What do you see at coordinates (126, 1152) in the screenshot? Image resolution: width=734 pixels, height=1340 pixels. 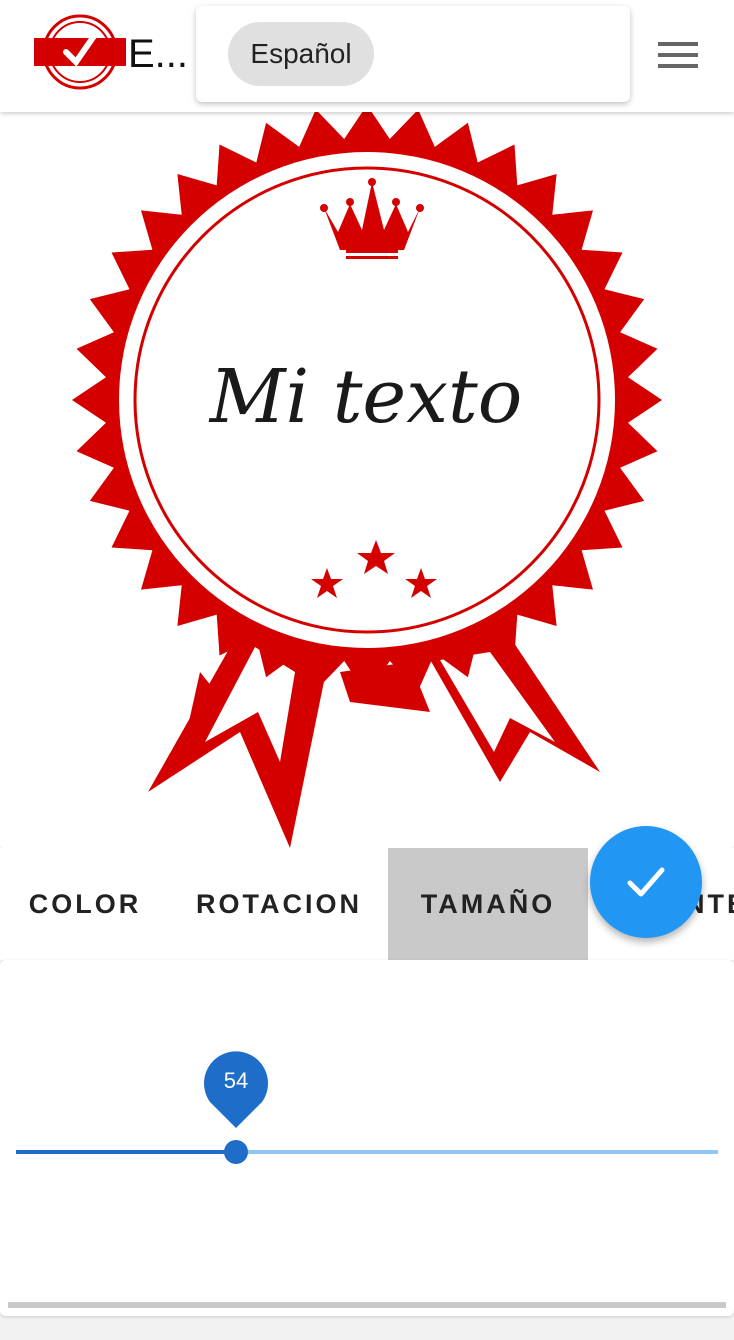 I see `slider-track-active` at bounding box center [126, 1152].